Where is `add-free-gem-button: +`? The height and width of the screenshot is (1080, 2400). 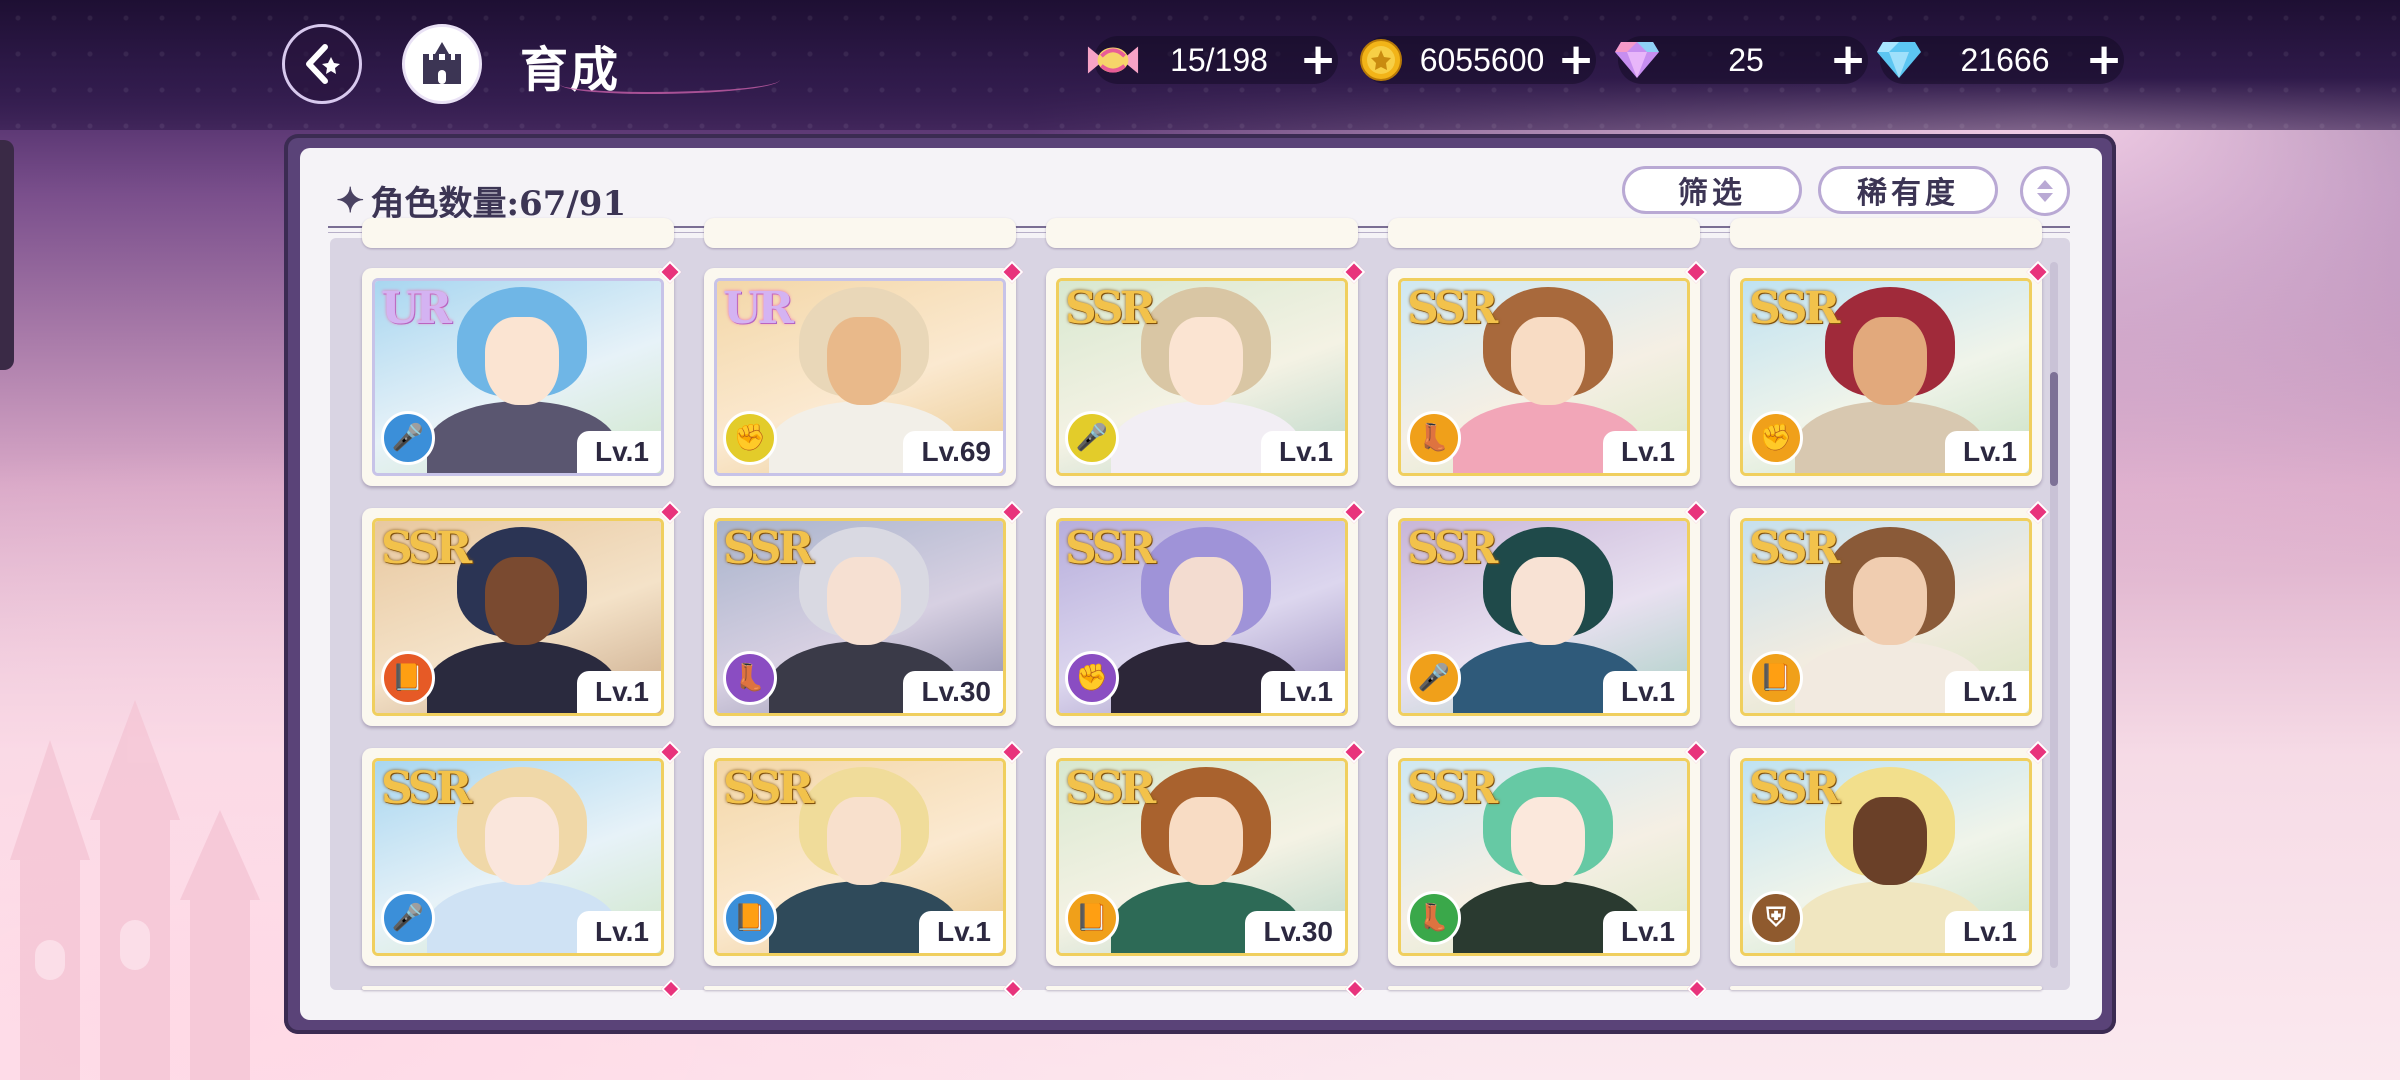
add-free-gem-button: + is located at coordinates (2104, 60).